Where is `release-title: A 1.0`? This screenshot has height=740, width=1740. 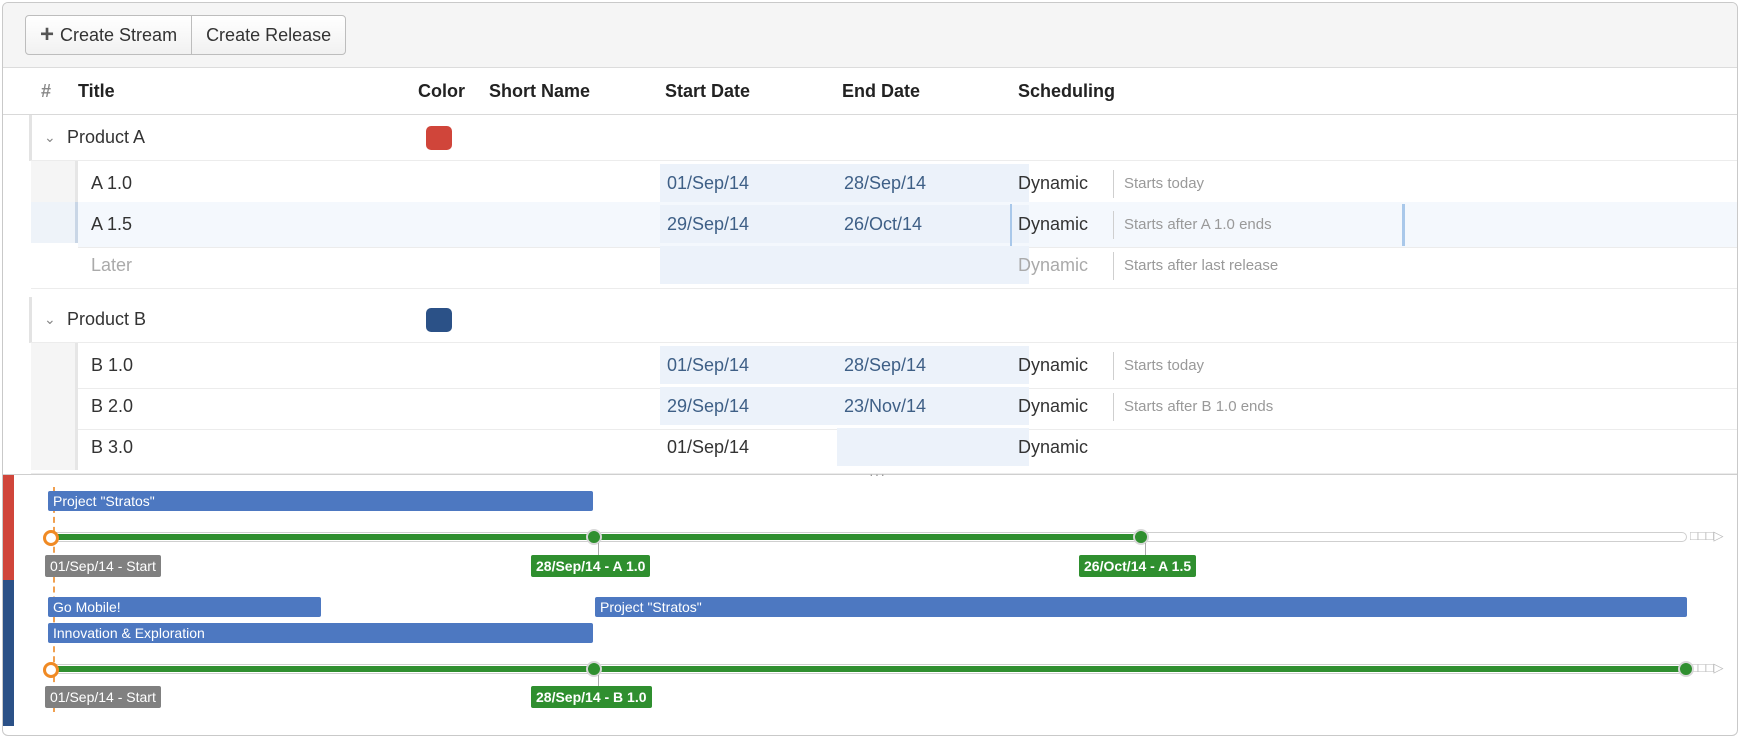 release-title: A 1.0 is located at coordinates (111, 183).